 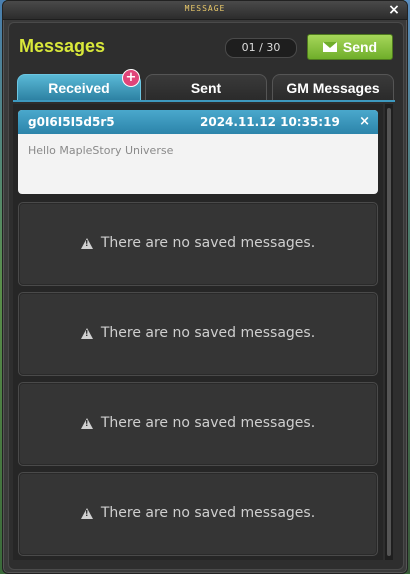 I want to click on tab-gm-messages: GM Messages, so click(x=333, y=87).